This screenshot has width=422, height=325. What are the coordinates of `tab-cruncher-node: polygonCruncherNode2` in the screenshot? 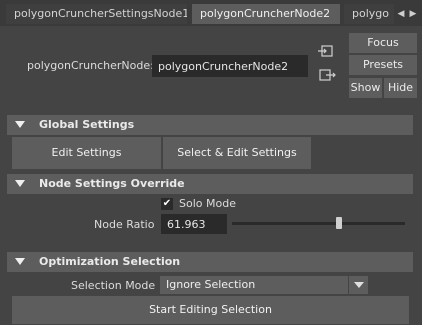 It's located at (266, 14).